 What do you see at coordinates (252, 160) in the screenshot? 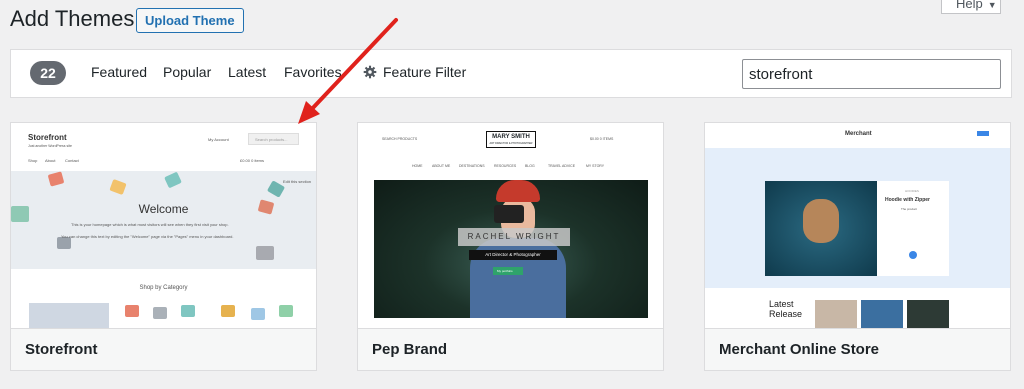
I see `preview-cart: £0.00 0 items` at bounding box center [252, 160].